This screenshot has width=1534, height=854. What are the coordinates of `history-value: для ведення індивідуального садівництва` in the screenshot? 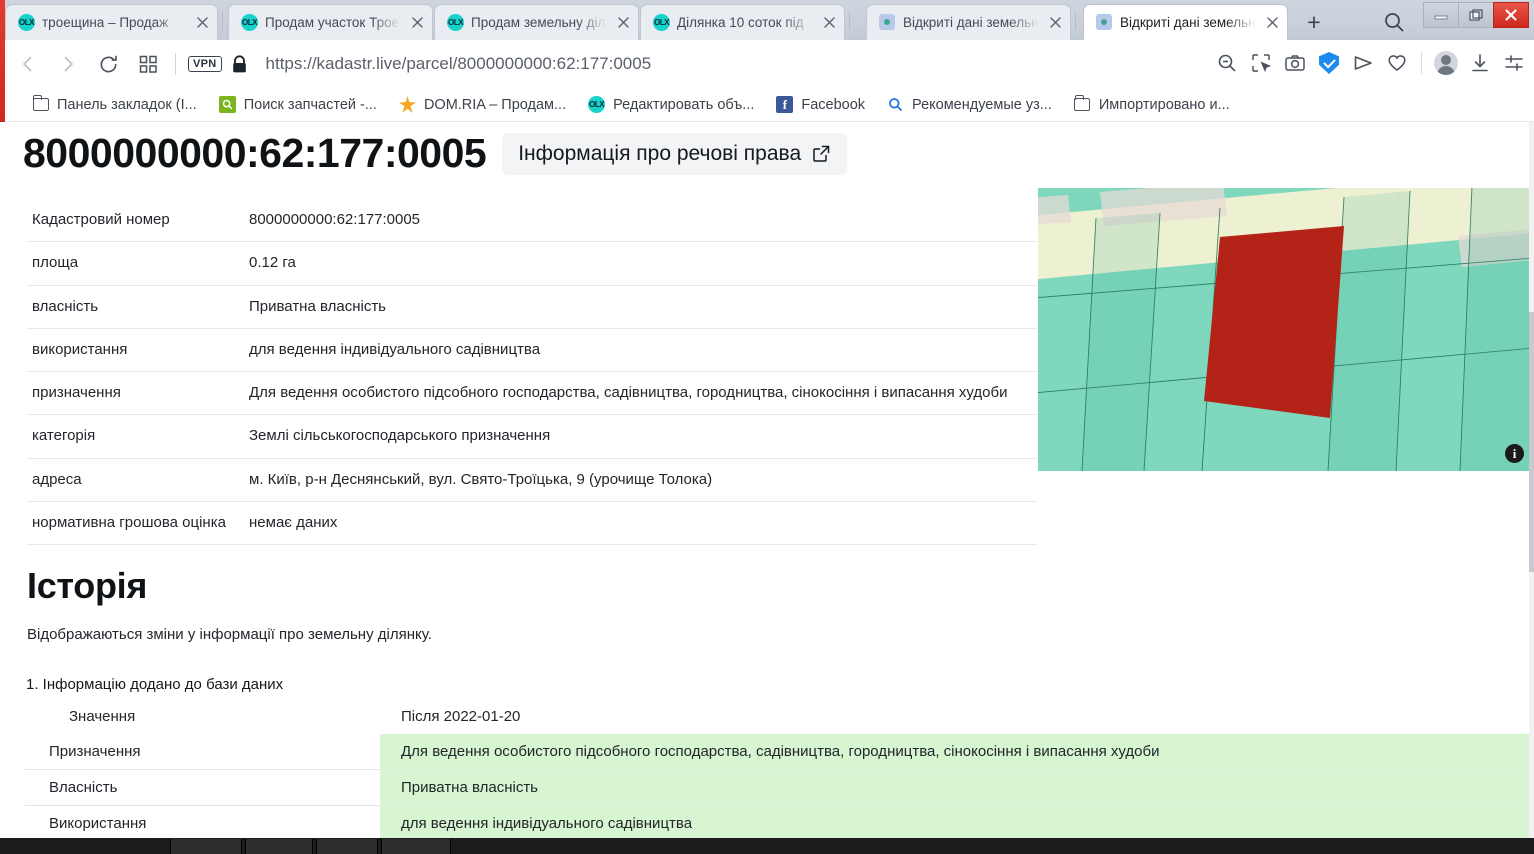 It's located at (954, 821).